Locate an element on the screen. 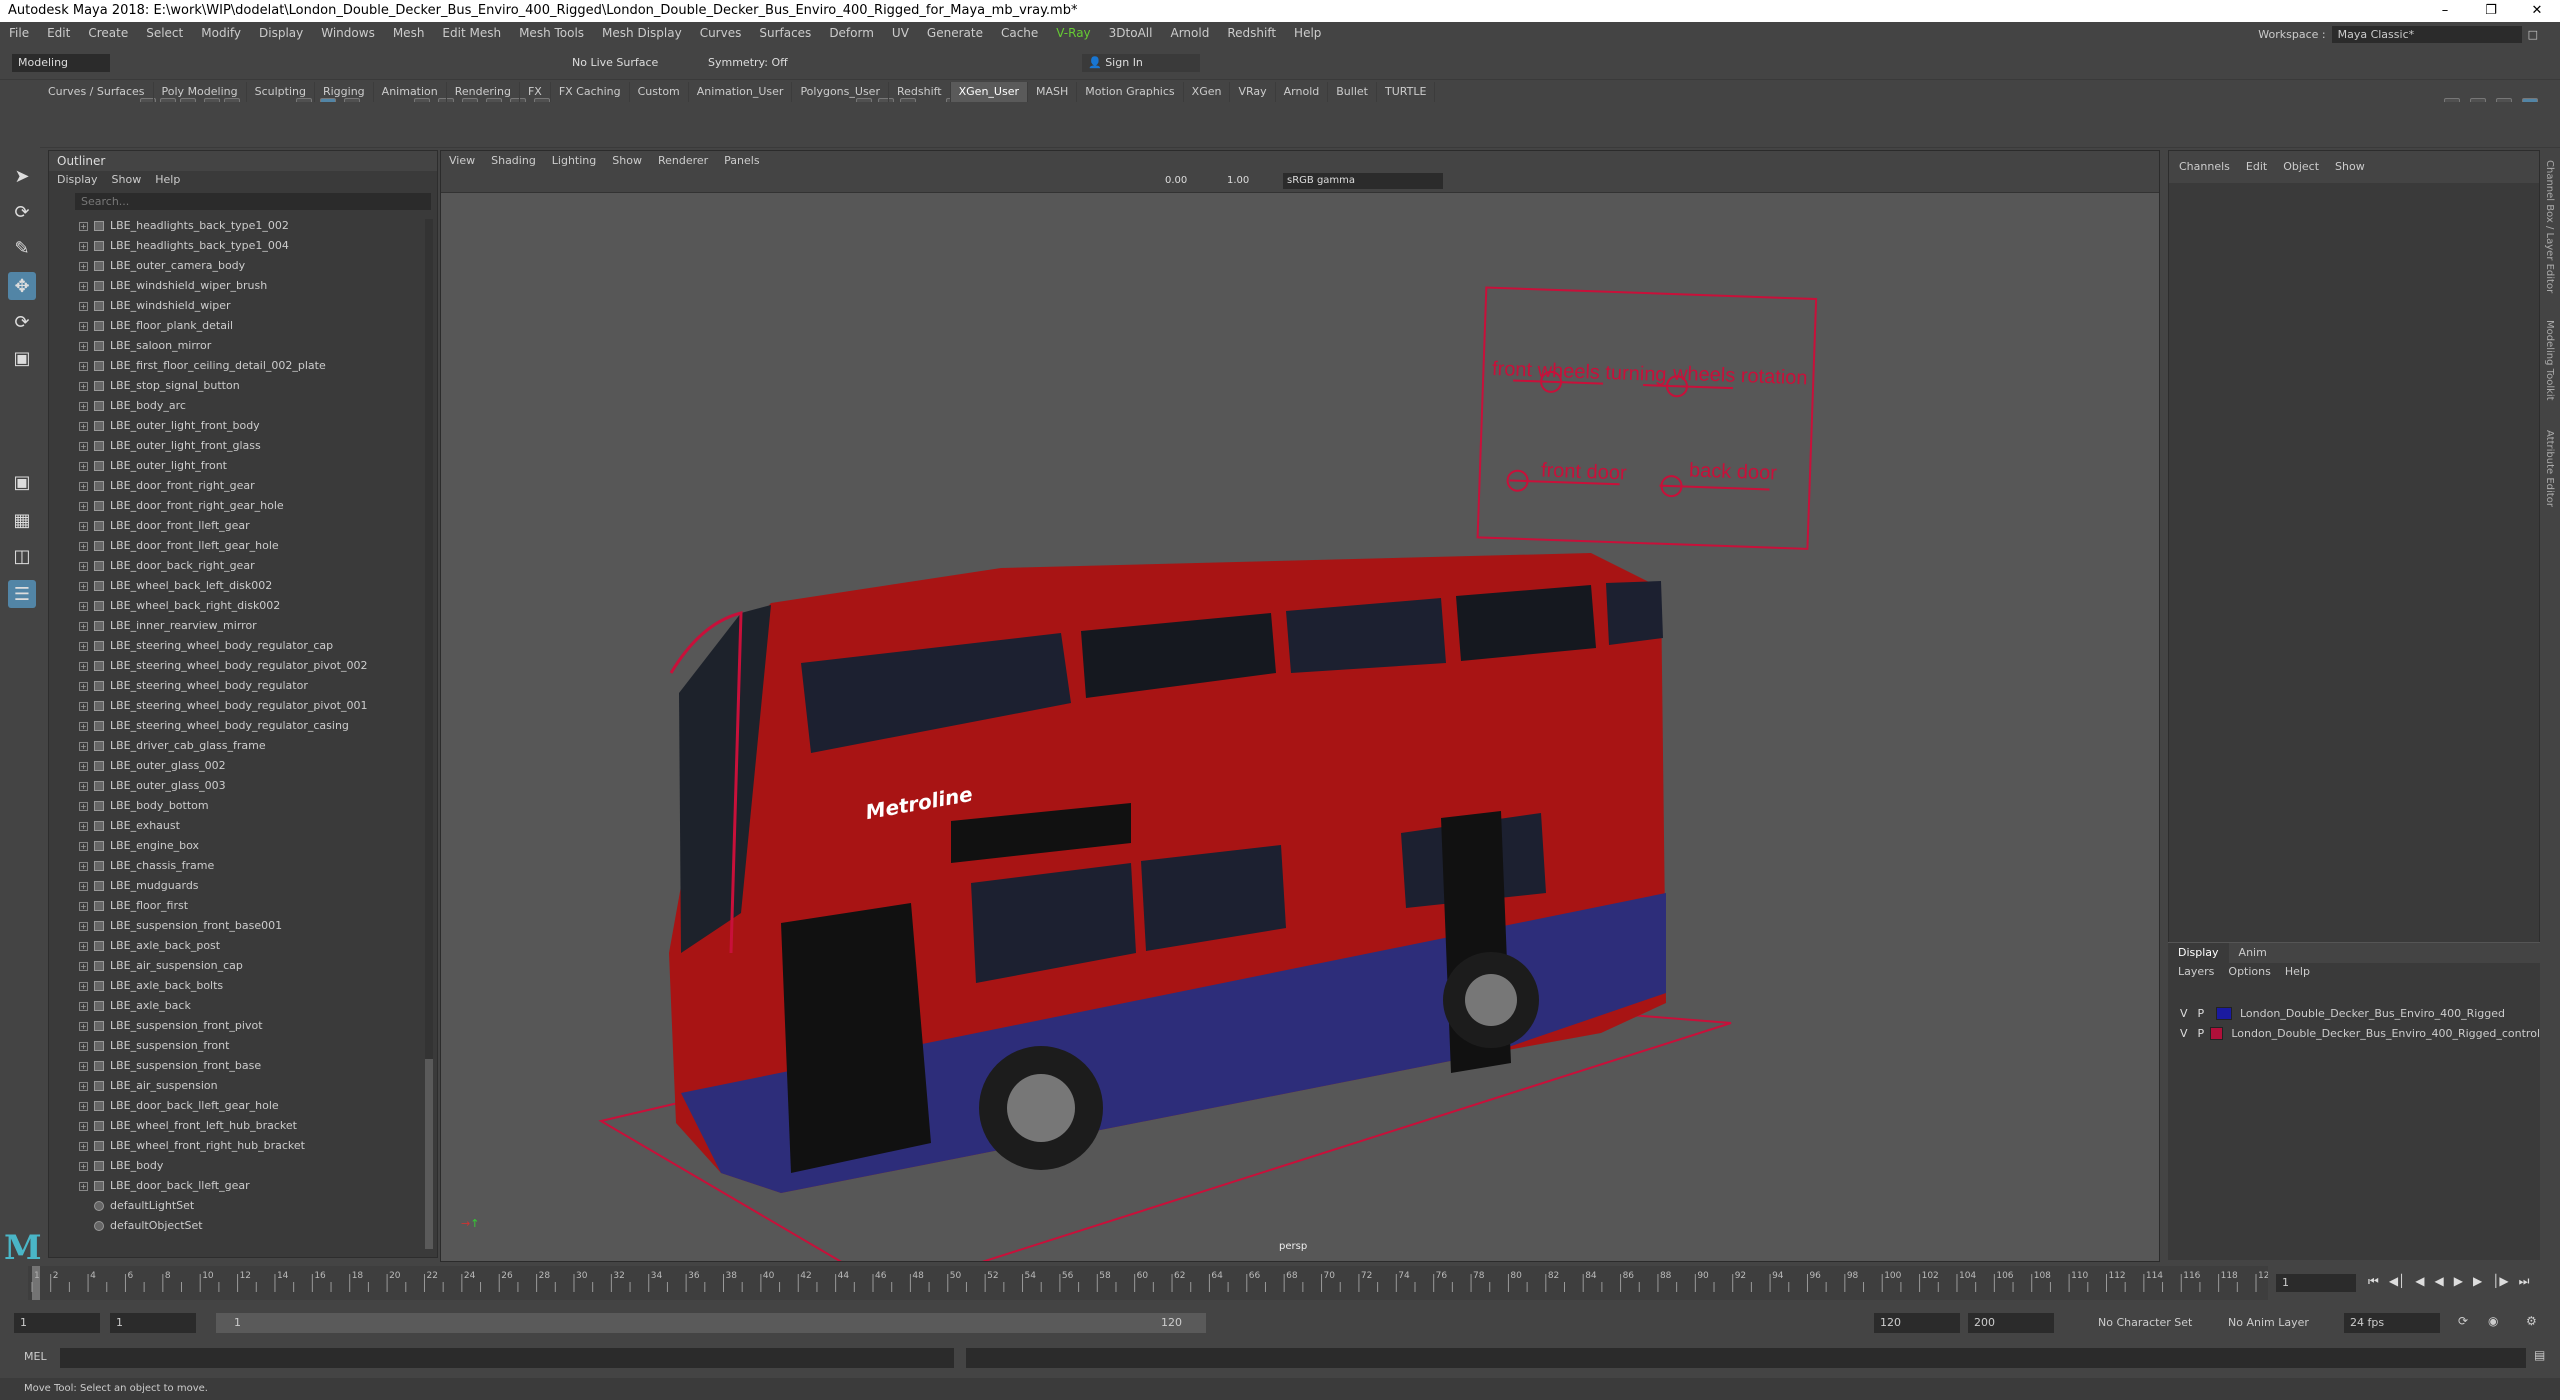 This screenshot has width=2560, height=1400. move-tool-icon: ✥ is located at coordinates (22, 286).